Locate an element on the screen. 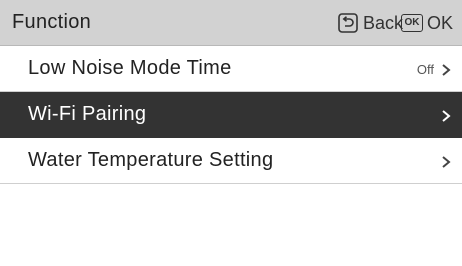  ok-label: OK is located at coordinates (440, 22).